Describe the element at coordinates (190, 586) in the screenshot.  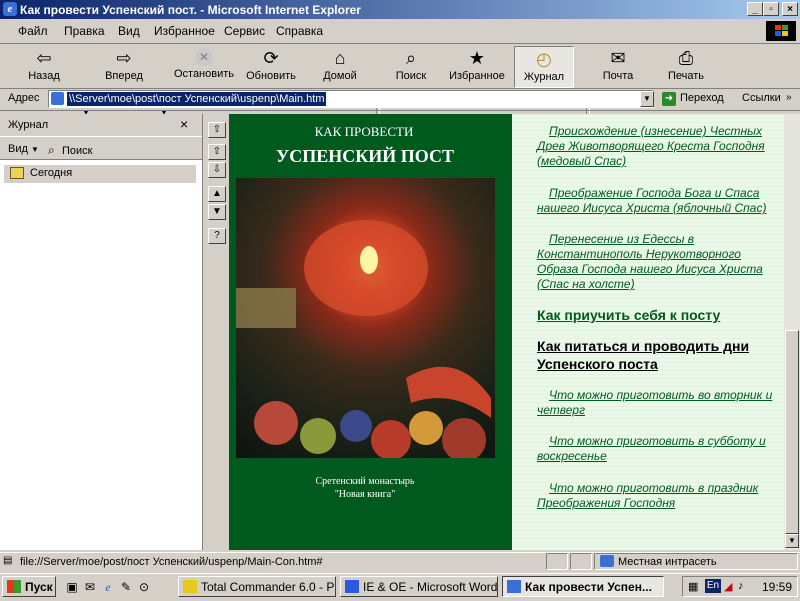
I see `total-commander-icon` at that location.